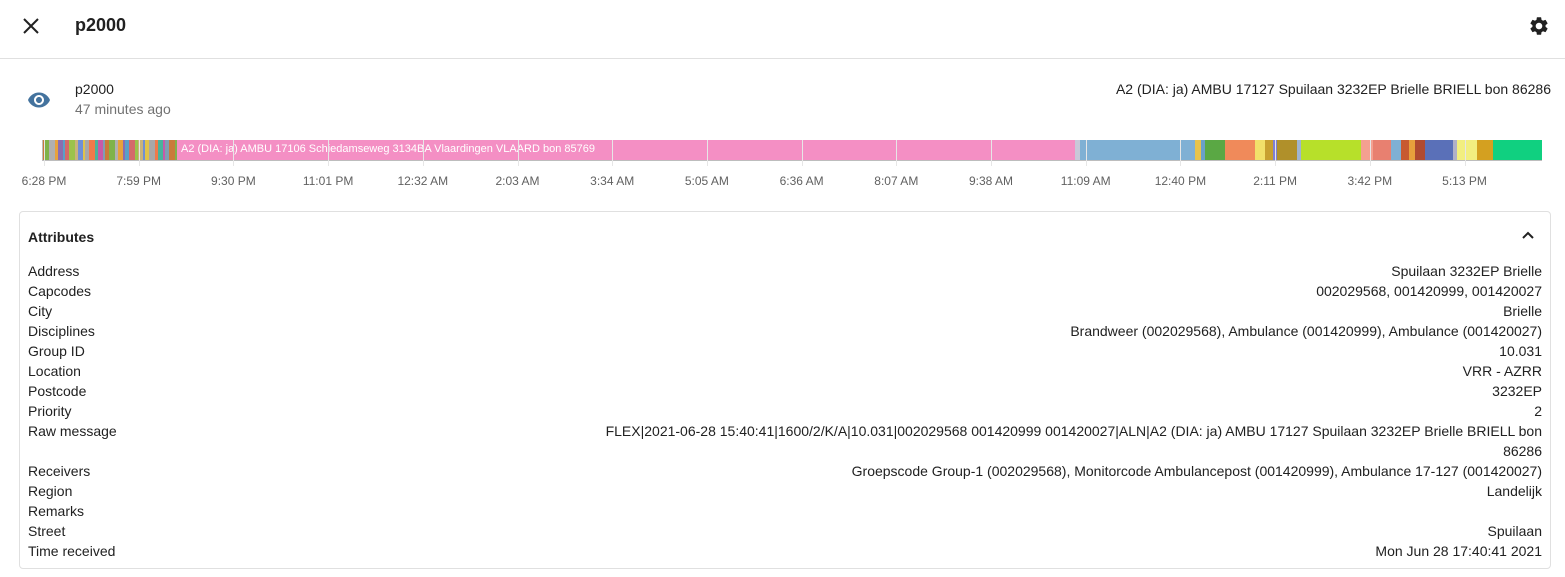 The height and width of the screenshot is (577, 1565). Describe the element at coordinates (785, 371) in the screenshot. I see `attribute-row: Location VRR - AZRR` at that location.